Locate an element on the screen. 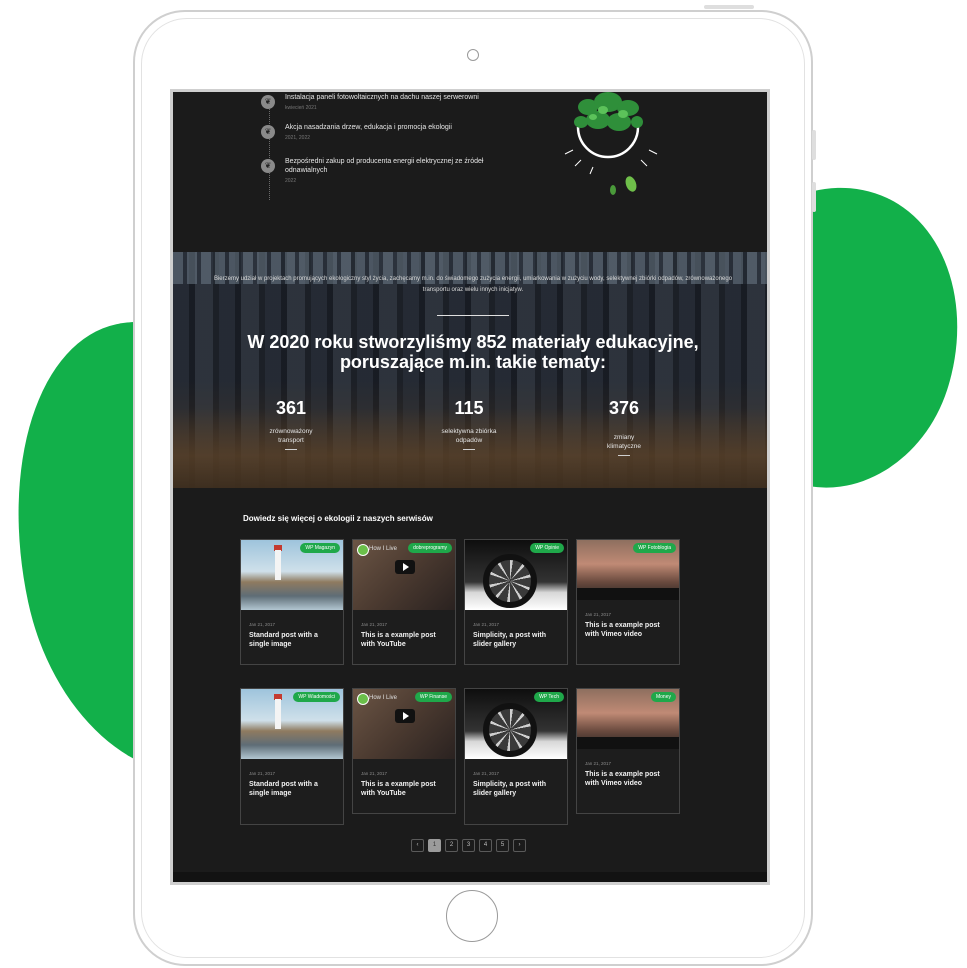 The height and width of the screenshot is (968, 967). stat-label: zmiany klimatyczne is located at coordinates (624, 442).